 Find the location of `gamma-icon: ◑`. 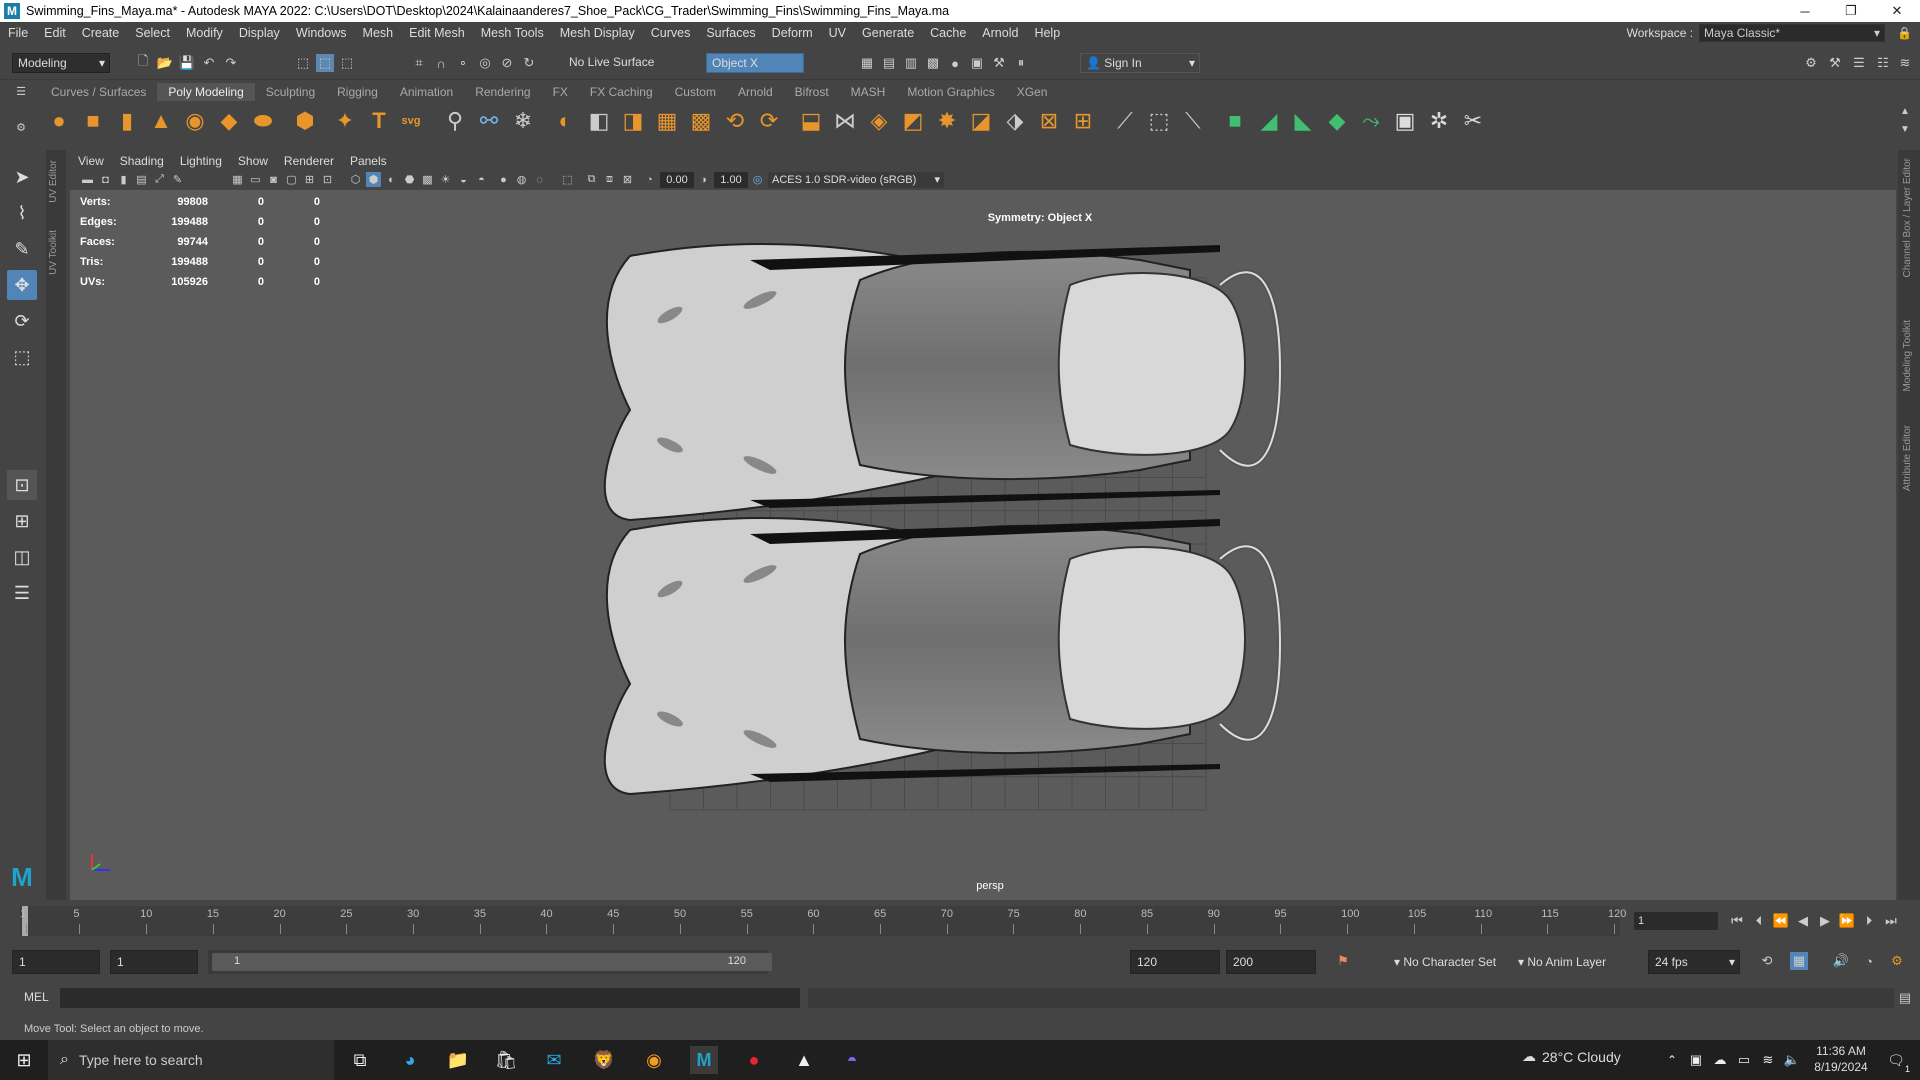

gamma-icon: ◑ is located at coordinates (703, 179).